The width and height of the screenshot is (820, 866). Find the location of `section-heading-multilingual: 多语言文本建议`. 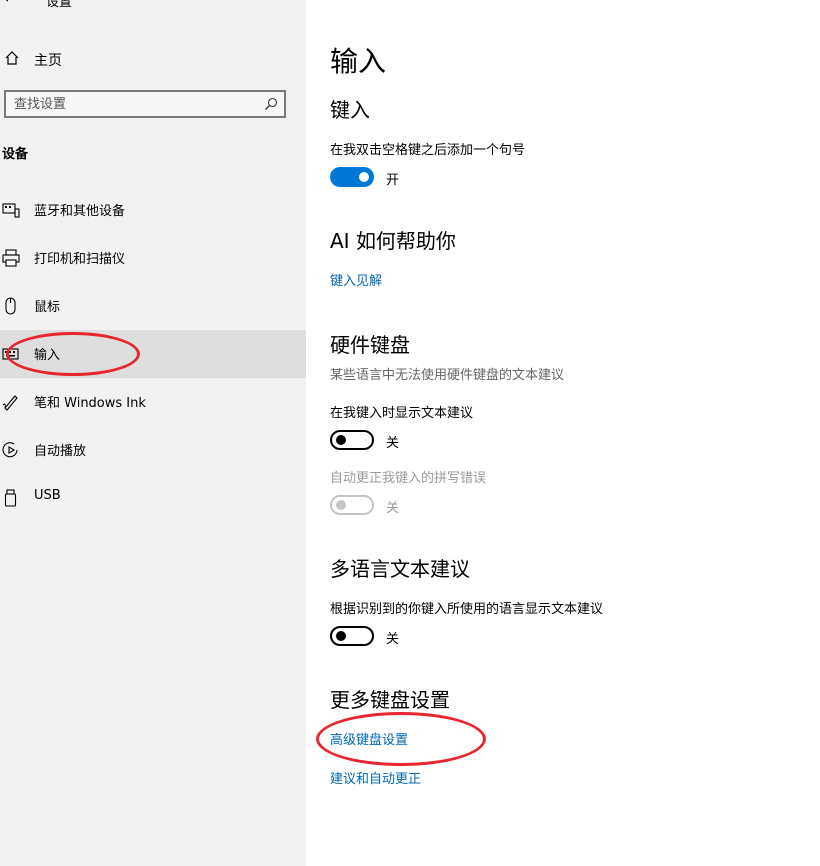

section-heading-multilingual: 多语言文本建议 is located at coordinates (400, 569).